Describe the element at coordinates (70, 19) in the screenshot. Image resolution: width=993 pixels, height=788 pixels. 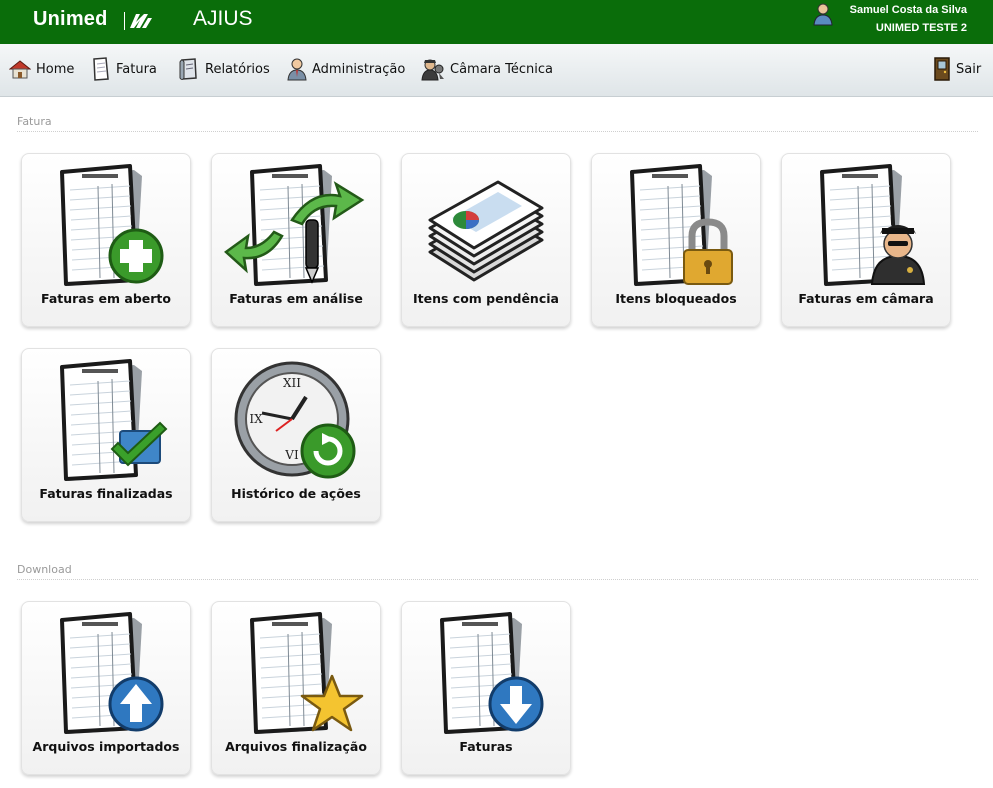
I see `unimed-logo: Unimed` at that location.